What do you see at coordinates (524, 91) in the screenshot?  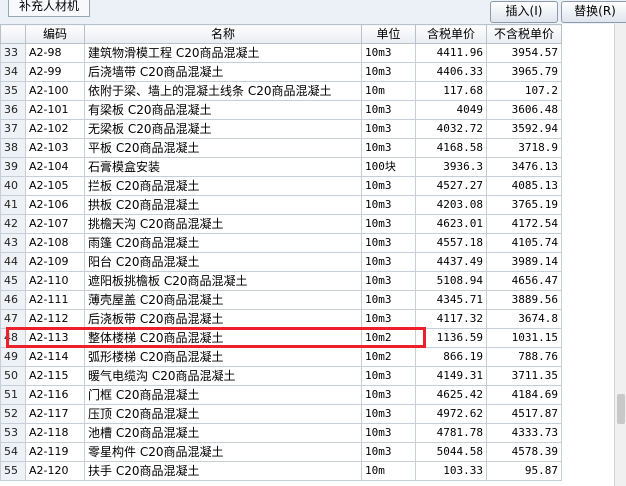 I see `cell-notax-price: 107.2` at bounding box center [524, 91].